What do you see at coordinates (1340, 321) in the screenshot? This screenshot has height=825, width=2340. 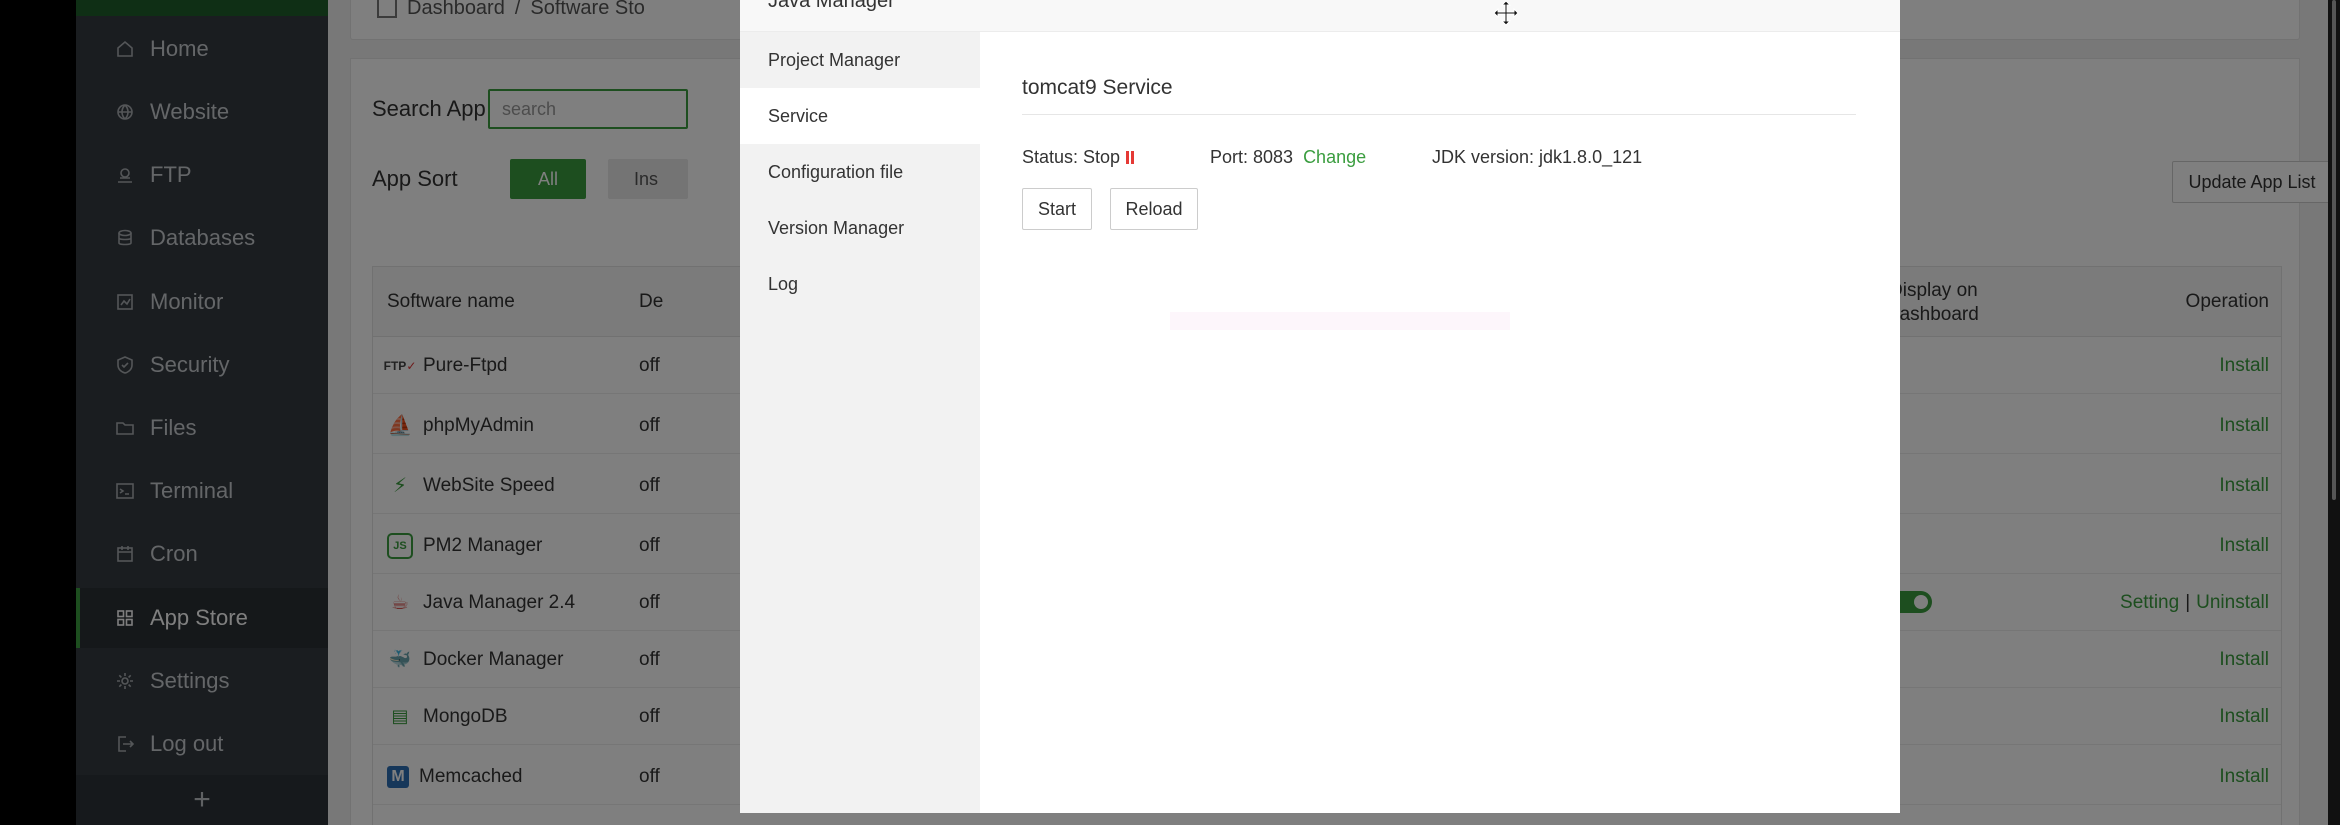 I see `faint-highlight` at bounding box center [1340, 321].